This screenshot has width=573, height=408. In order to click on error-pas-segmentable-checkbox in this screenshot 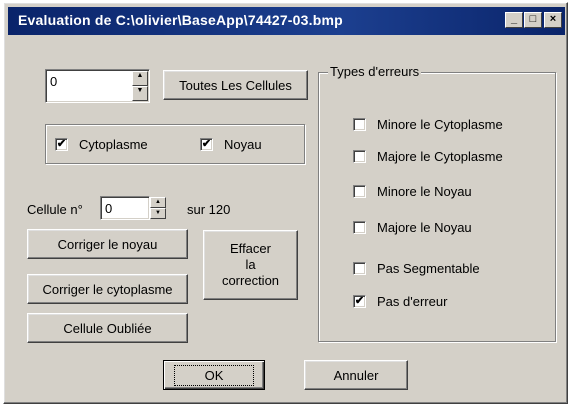, I will do `click(359, 268)`.